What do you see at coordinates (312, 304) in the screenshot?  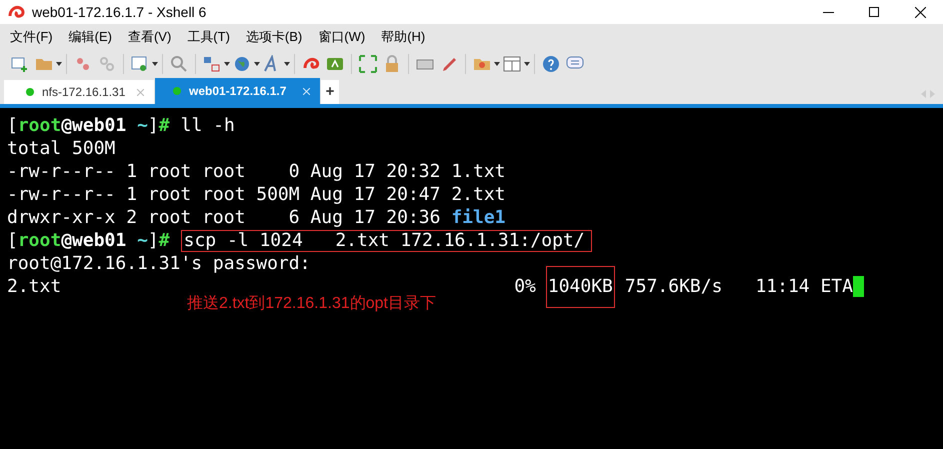 I see `annotation-text: 推送2.txt到172.16.1.31的opt目录下` at bounding box center [312, 304].